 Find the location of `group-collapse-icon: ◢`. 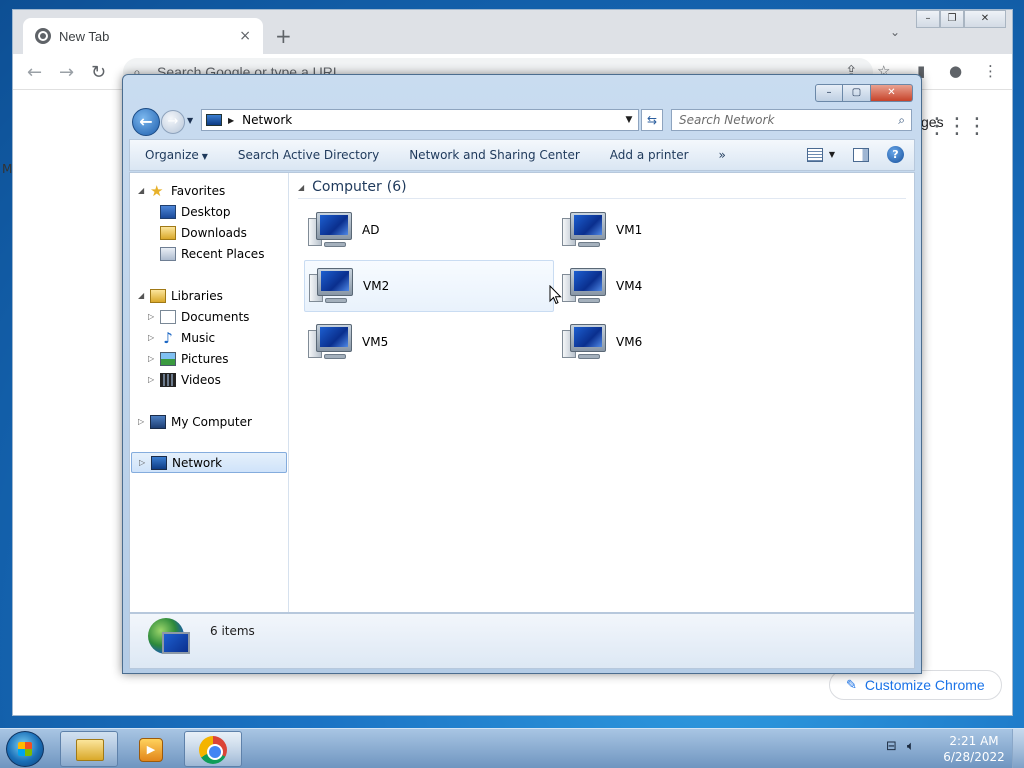

group-collapse-icon: ◢ is located at coordinates (301, 187).